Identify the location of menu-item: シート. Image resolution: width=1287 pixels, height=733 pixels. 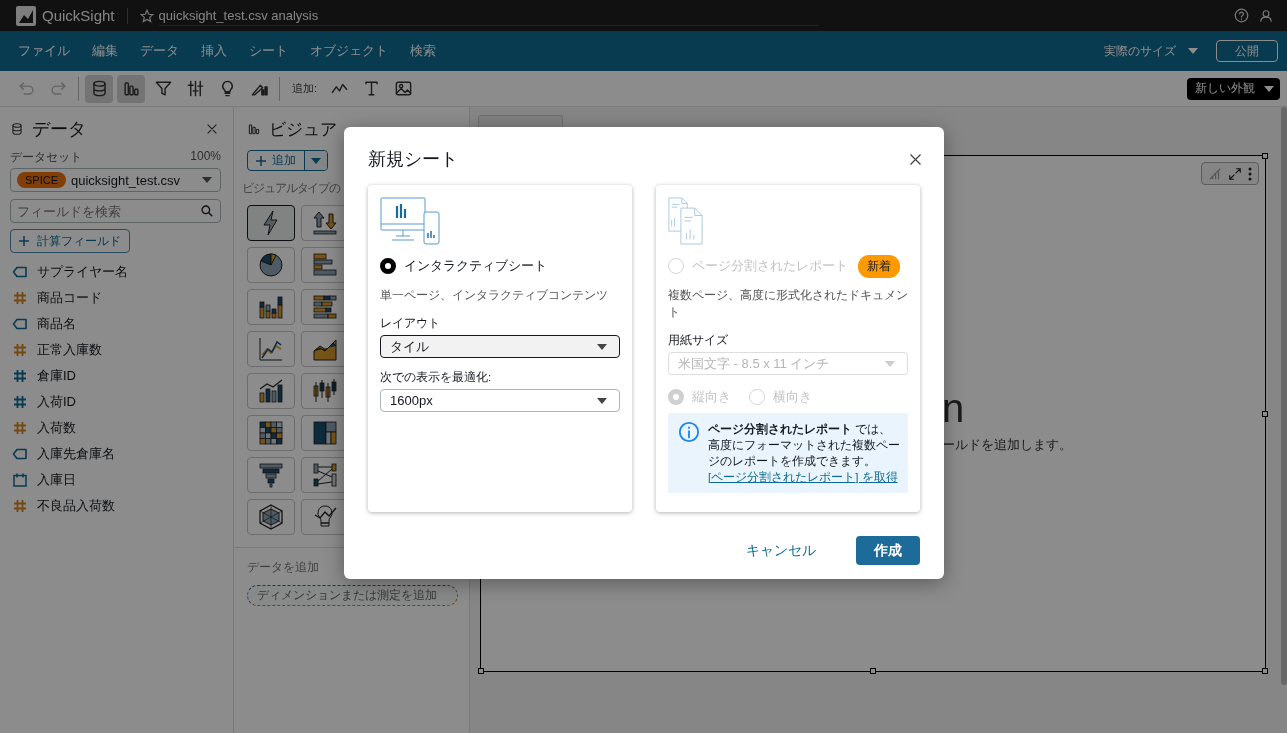
(268, 51).